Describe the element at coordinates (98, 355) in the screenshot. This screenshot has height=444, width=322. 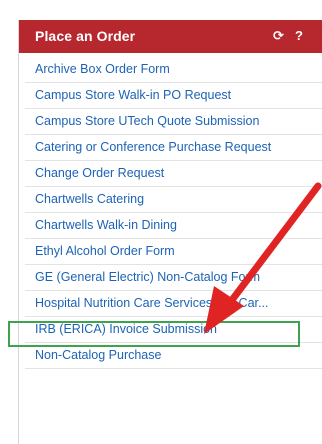
I see `order-form-link: Non-Catalog Purchase` at that location.